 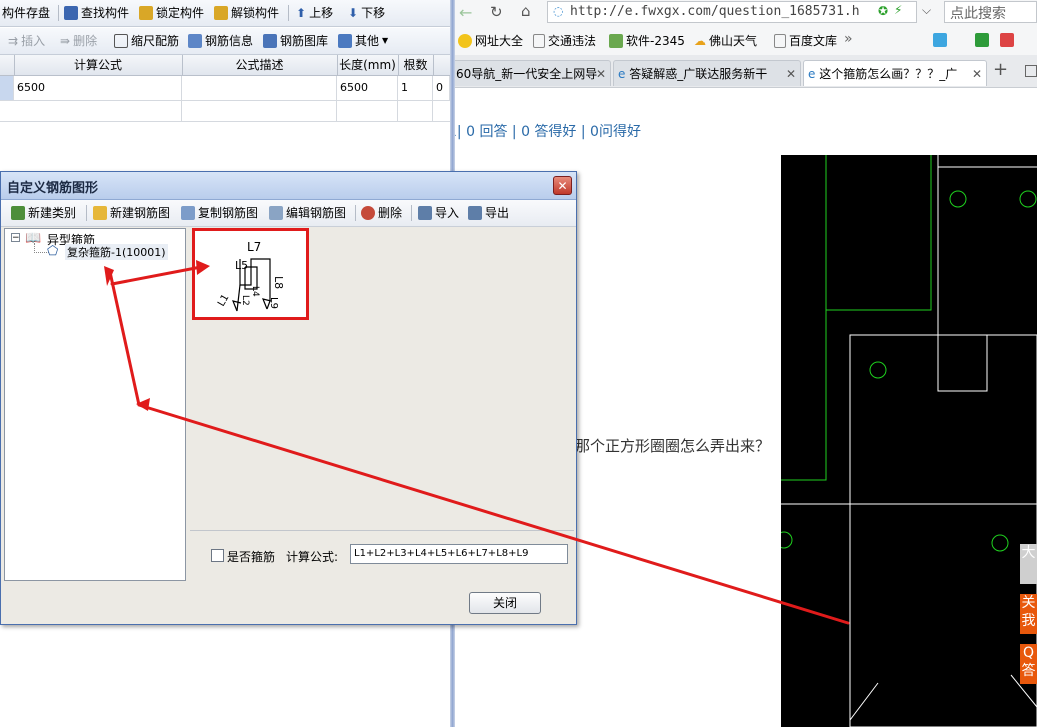 What do you see at coordinates (53, 188) in the screenshot?
I see `dialog-title: 自定义钢筋图形` at bounding box center [53, 188].